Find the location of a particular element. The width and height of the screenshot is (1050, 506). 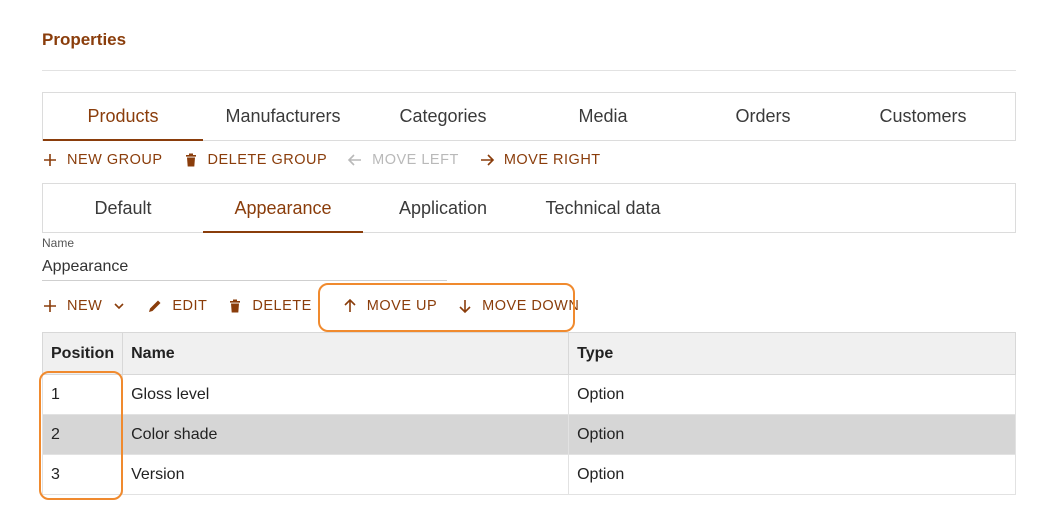

cell-position: 2 is located at coordinates (82, 434).